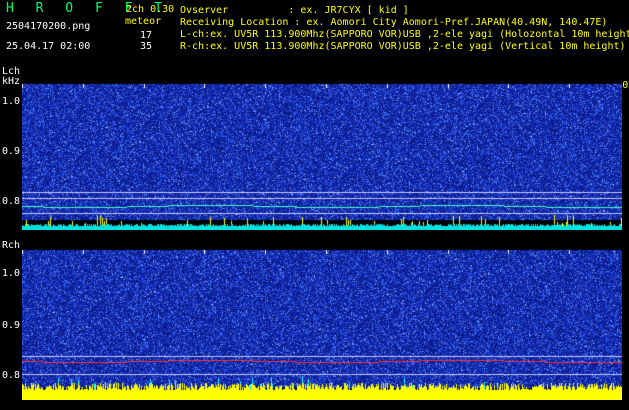 The image size is (629, 410). What do you see at coordinates (48, 26) in the screenshot?
I see `filename: 2504170200.png` at bounding box center [48, 26].